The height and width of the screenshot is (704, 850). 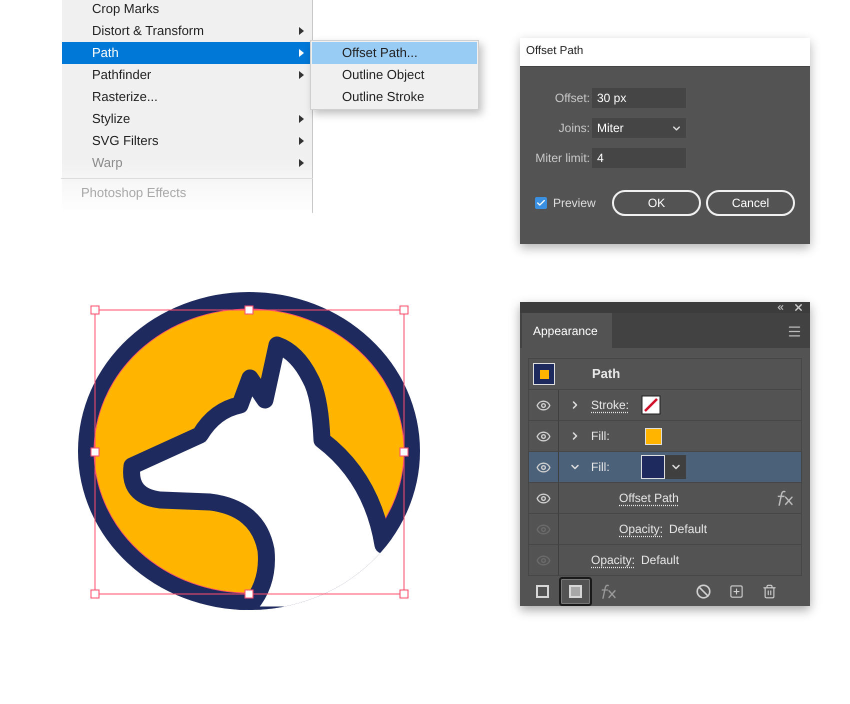 What do you see at coordinates (613, 405) in the screenshot?
I see `attribute-label: Stroke:` at bounding box center [613, 405].